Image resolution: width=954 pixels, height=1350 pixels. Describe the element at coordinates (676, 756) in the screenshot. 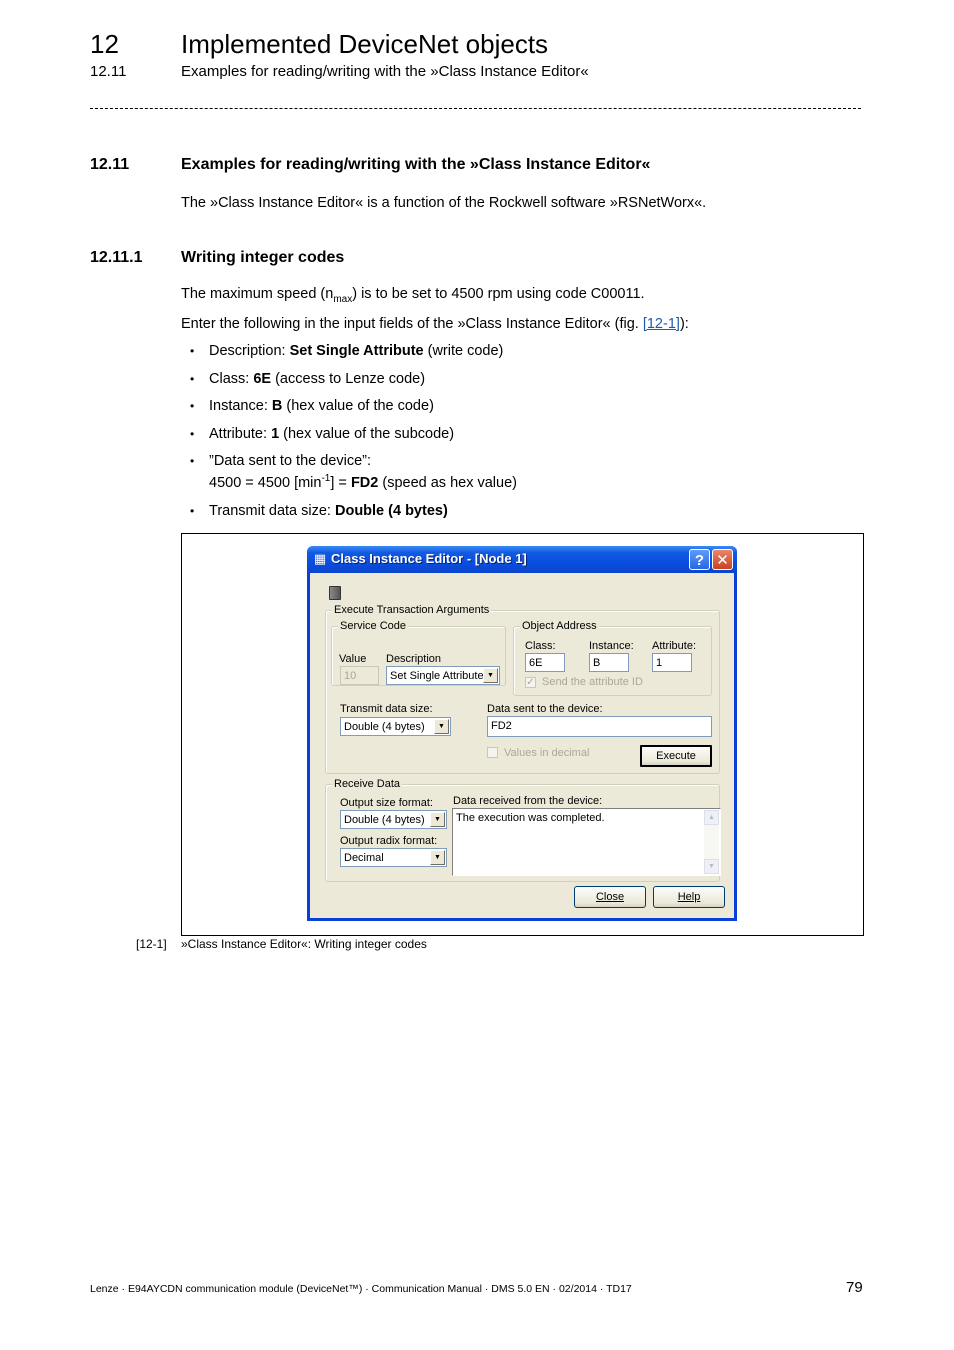

I see `execute-button: Execute` at that location.